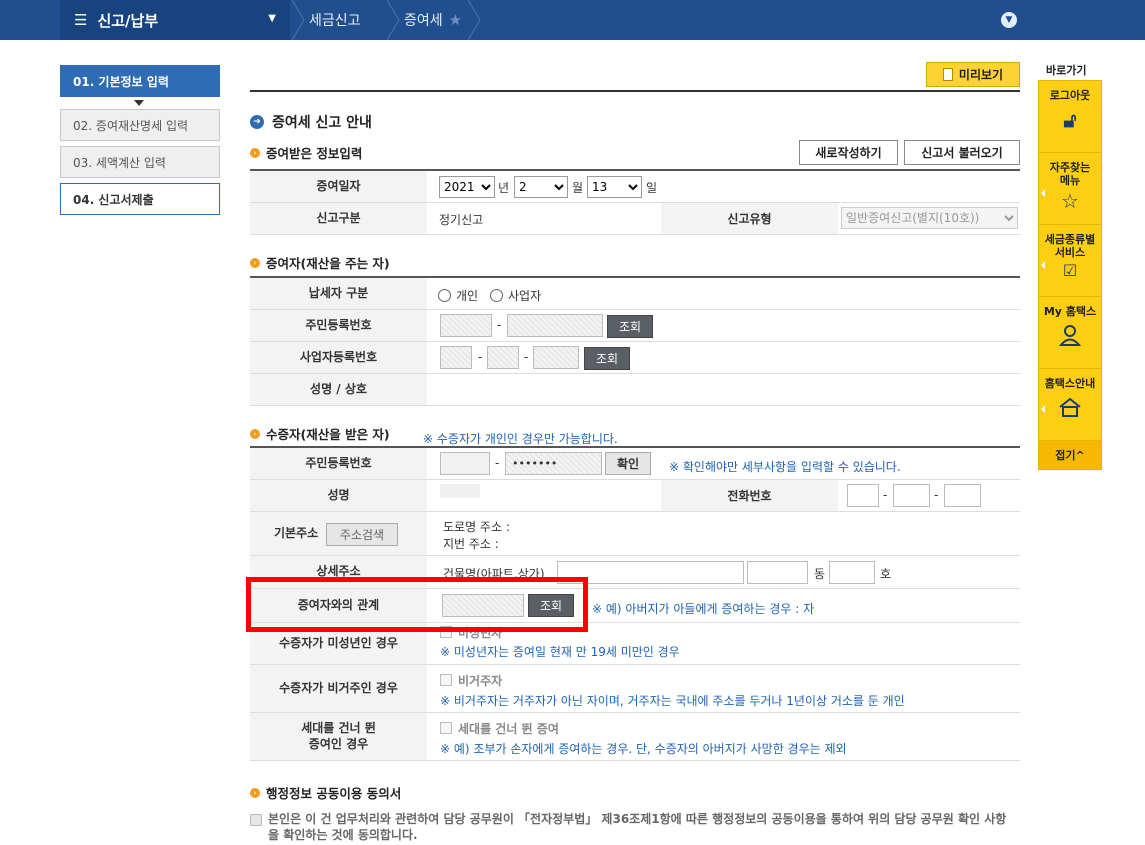 This screenshot has width=1145, height=845. What do you see at coordinates (128, 20) in the screenshot?
I see `menu-label: 신고/납부` at bounding box center [128, 20].